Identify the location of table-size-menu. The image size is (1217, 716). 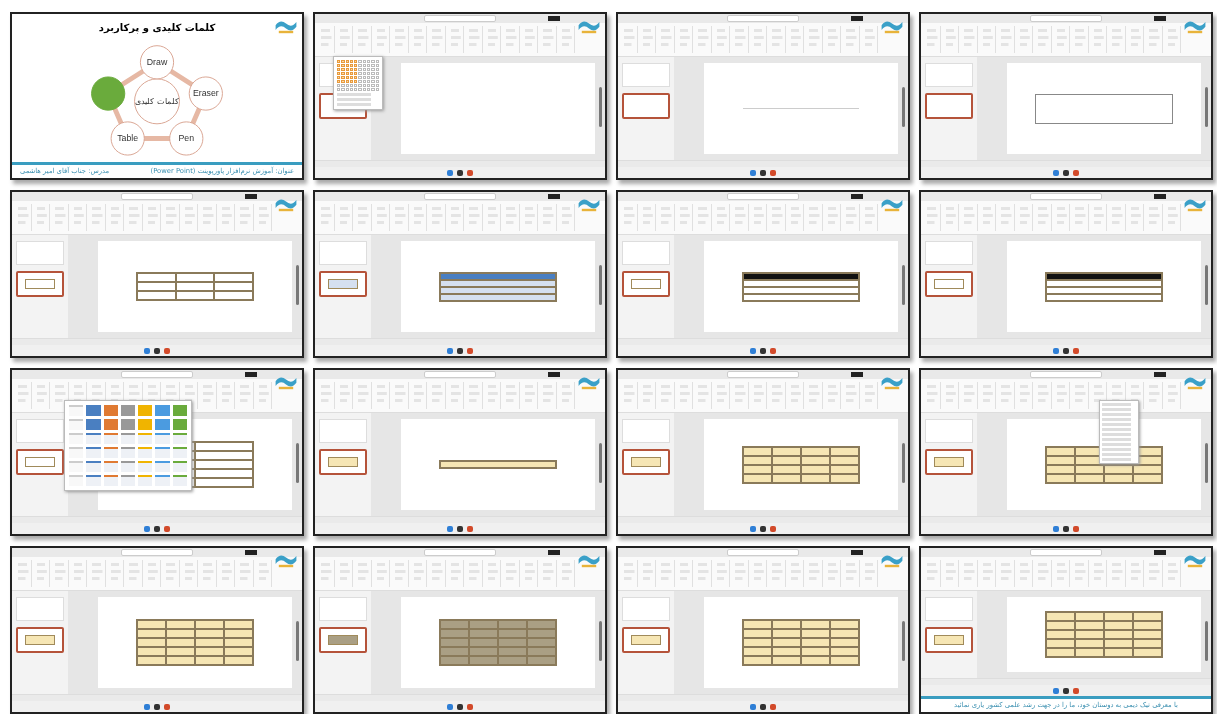
(358, 83).